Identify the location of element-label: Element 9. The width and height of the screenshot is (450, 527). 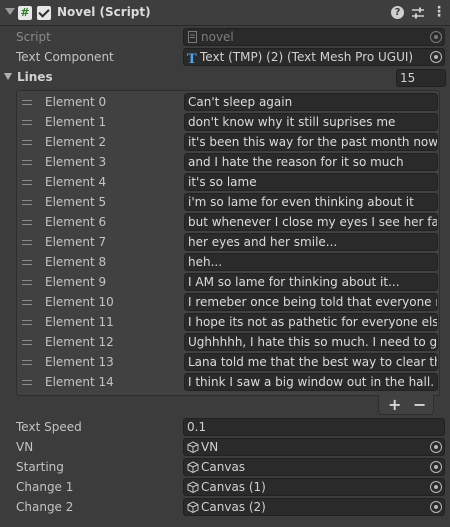
(76, 282).